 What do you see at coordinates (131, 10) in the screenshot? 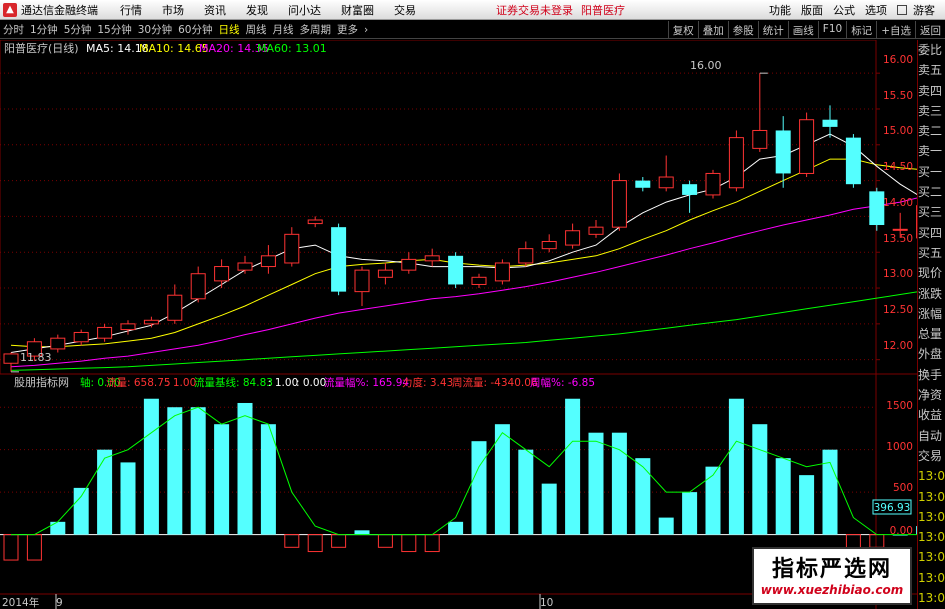
I see `menu-quotes: 行情` at bounding box center [131, 10].